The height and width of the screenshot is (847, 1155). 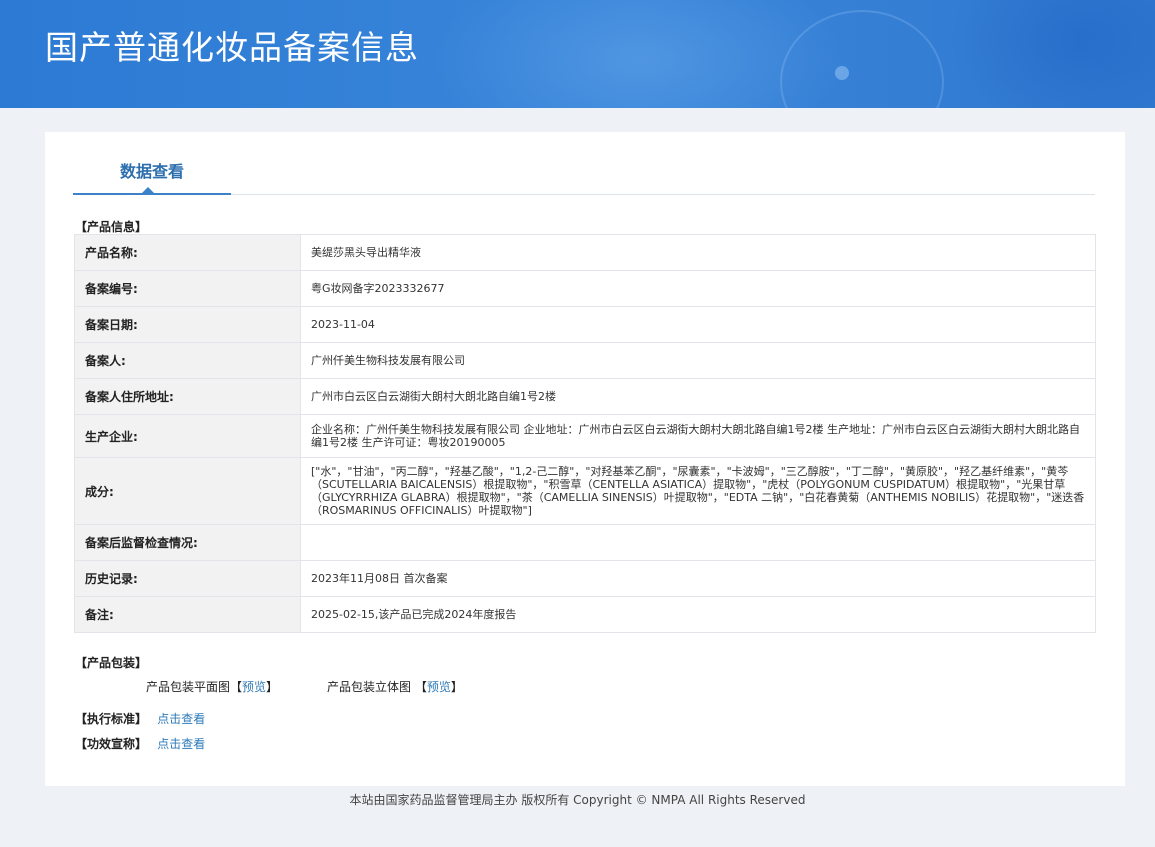 What do you see at coordinates (254, 687) in the screenshot?
I see `packaging-flat-preview-link: 预览` at bounding box center [254, 687].